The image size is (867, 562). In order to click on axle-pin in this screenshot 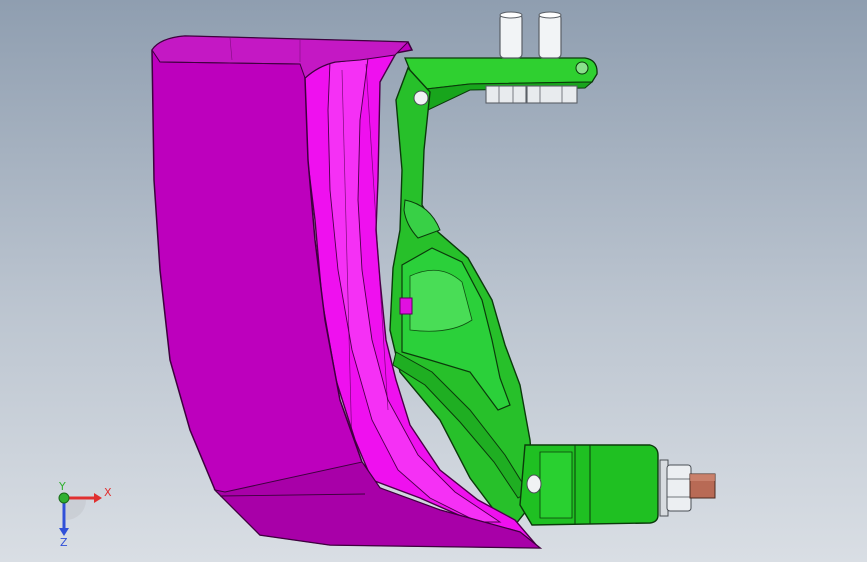, I will do `click(687, 488)`.